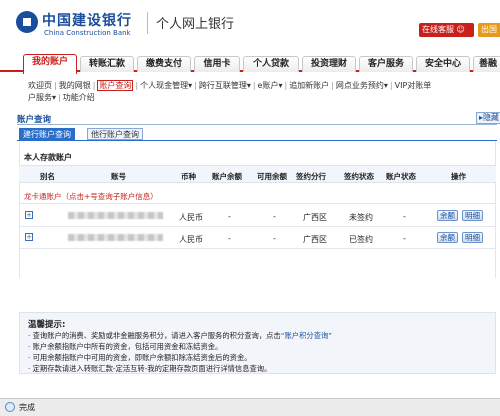 This screenshot has height=416, width=500. Describe the element at coordinates (386, 64) in the screenshot. I see `tab-customer-service: 客户服务` at that location.